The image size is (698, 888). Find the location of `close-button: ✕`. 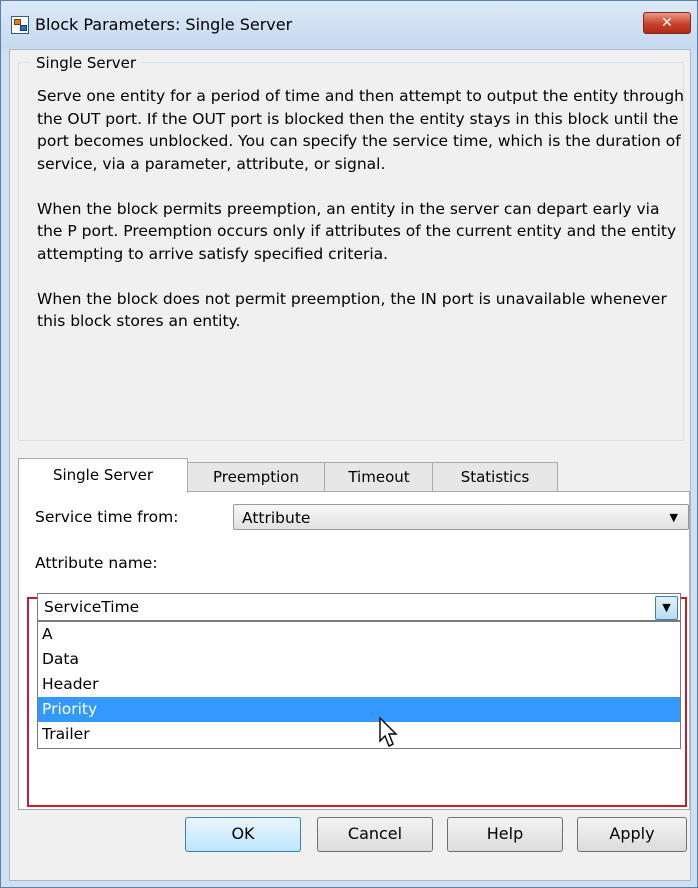

close-button: ✕ is located at coordinates (667, 23).